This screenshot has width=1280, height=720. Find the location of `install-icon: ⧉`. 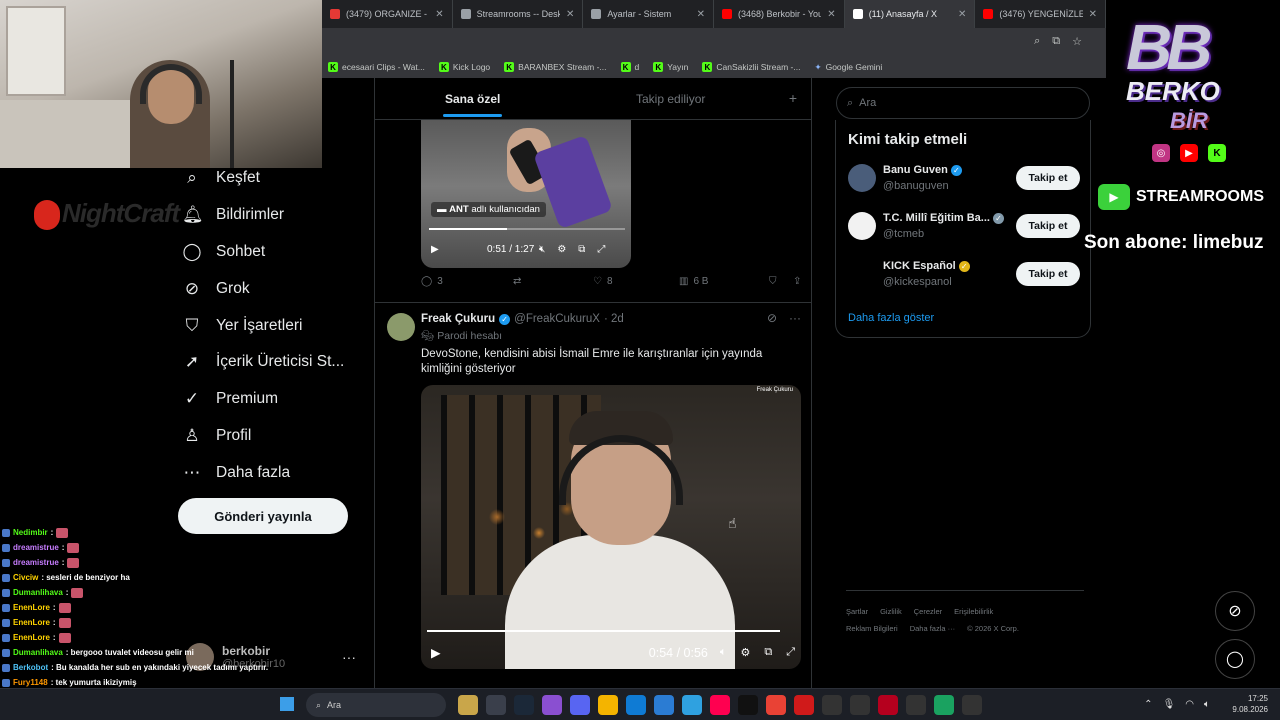

install-icon: ⧉ is located at coordinates (1056, 41).